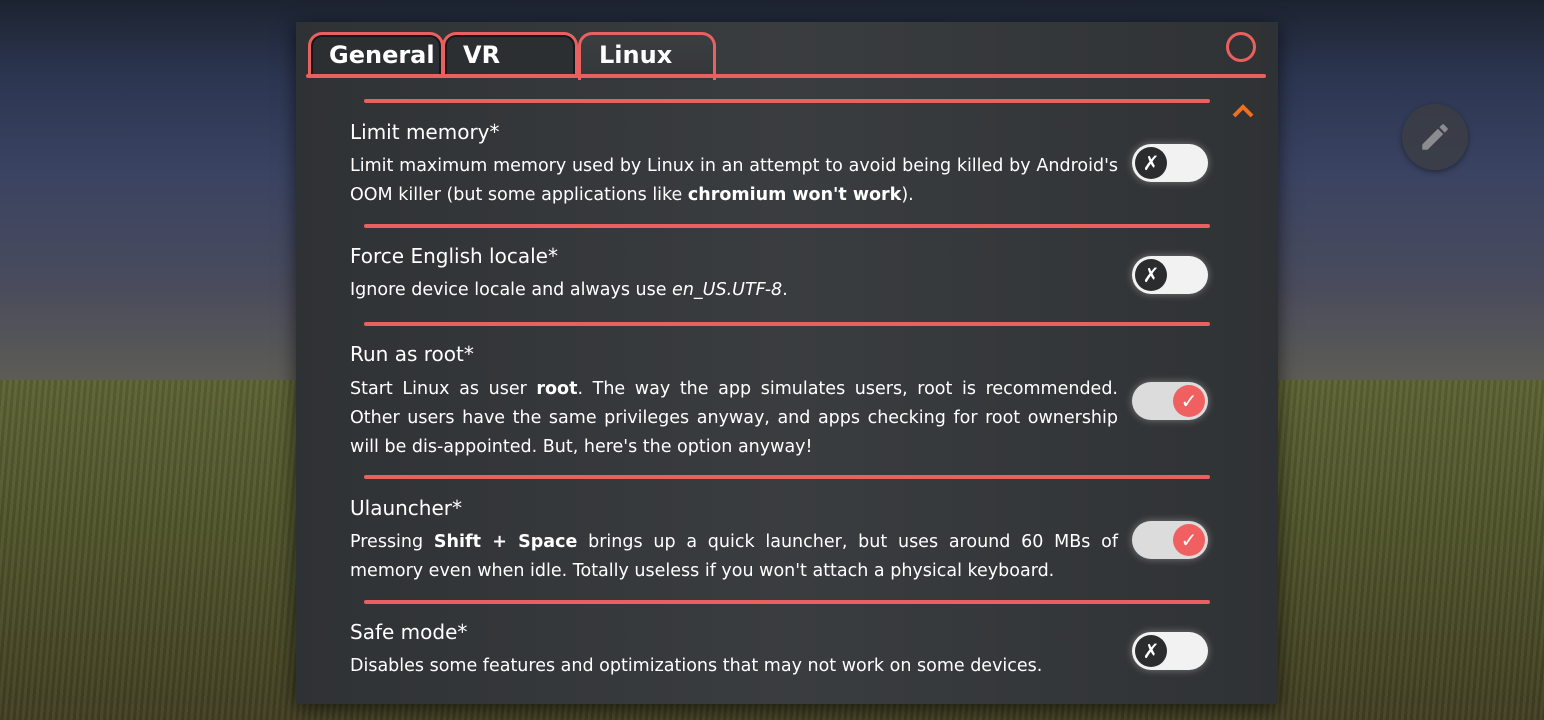  What do you see at coordinates (510, 54) in the screenshot?
I see `tab-vr: VR` at bounding box center [510, 54].